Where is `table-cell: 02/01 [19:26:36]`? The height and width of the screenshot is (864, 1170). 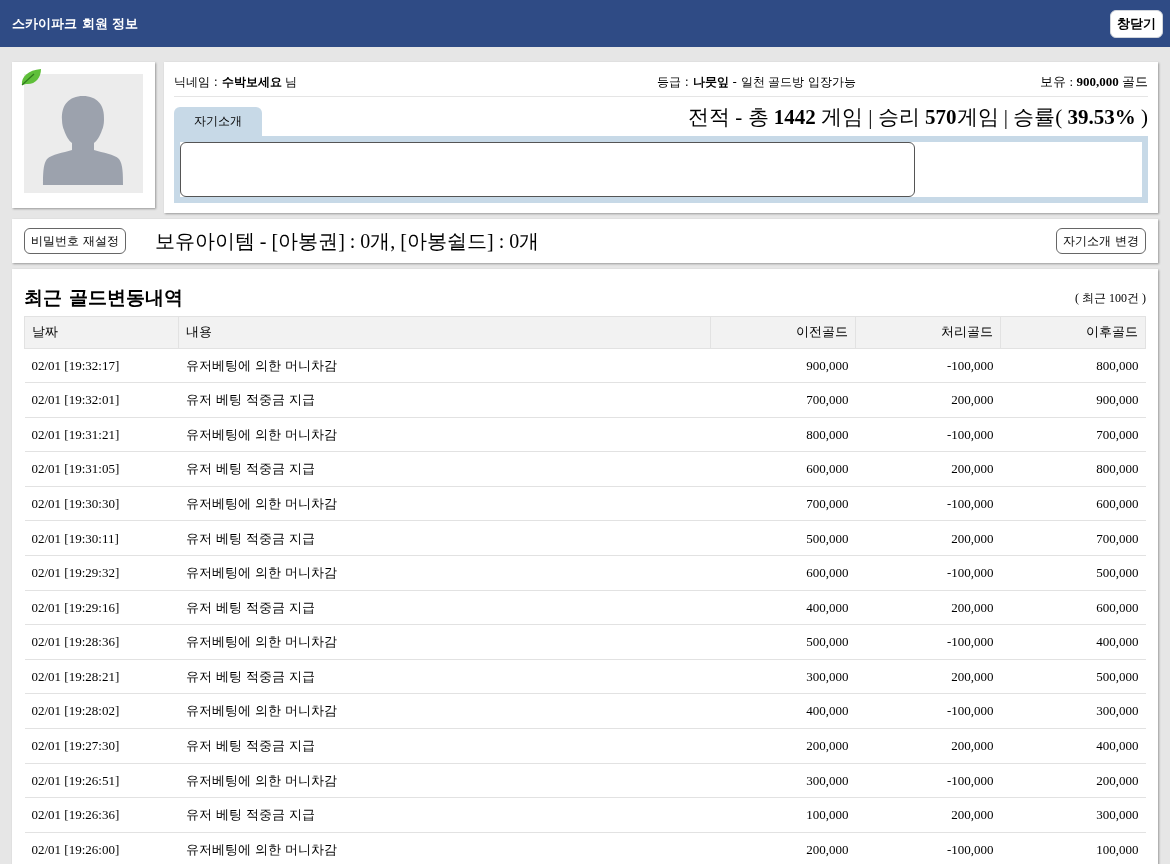
table-cell: 02/01 [19:26:36] is located at coordinates (101, 815).